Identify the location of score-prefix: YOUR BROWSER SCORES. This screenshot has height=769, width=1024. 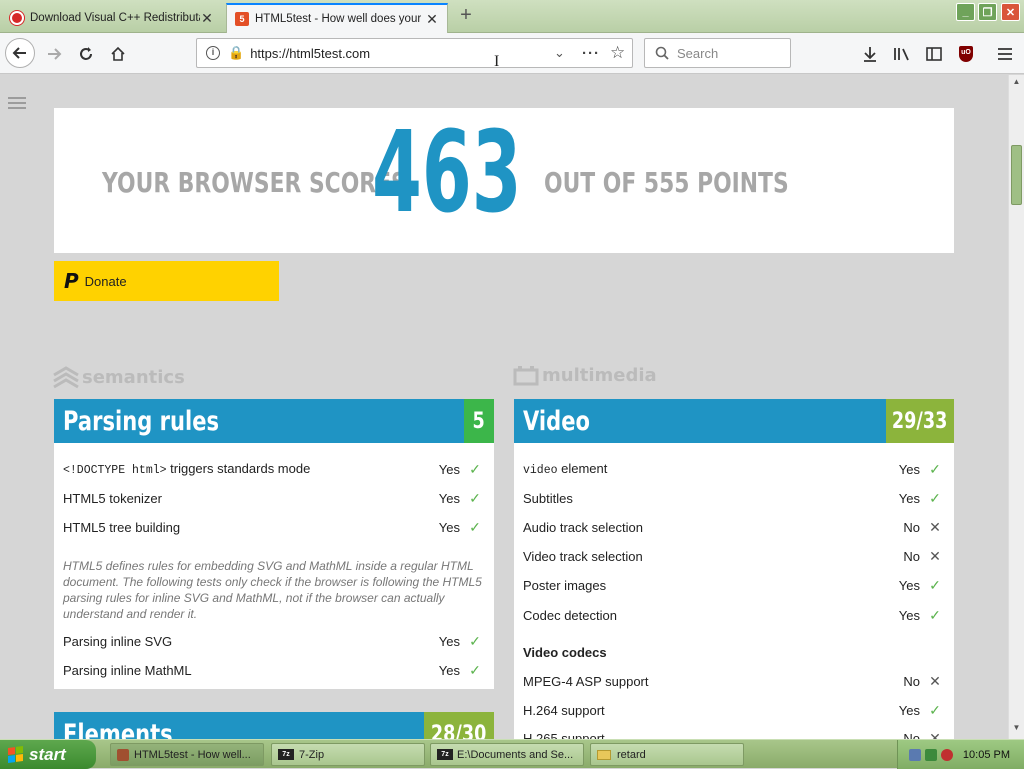
(254, 182).